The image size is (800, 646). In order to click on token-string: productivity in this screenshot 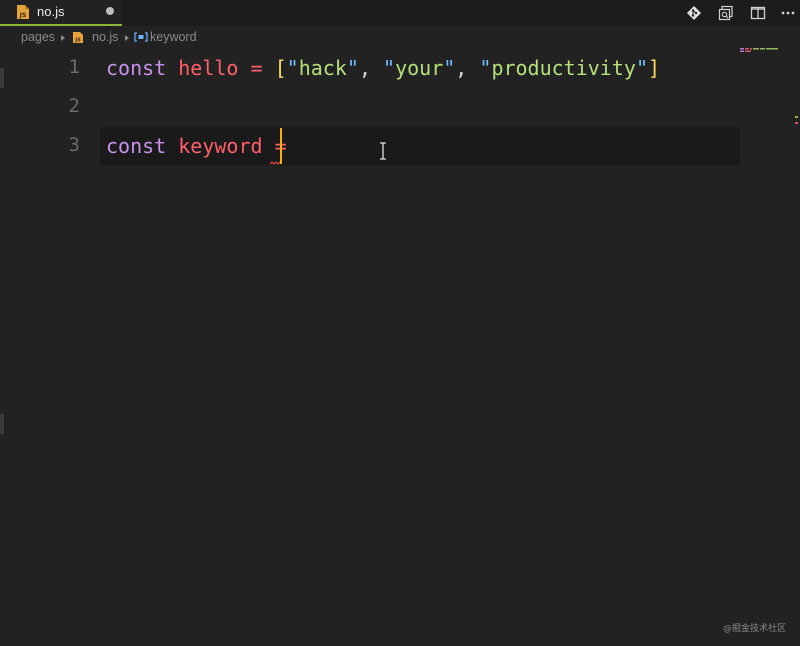, I will do `click(563, 68)`.